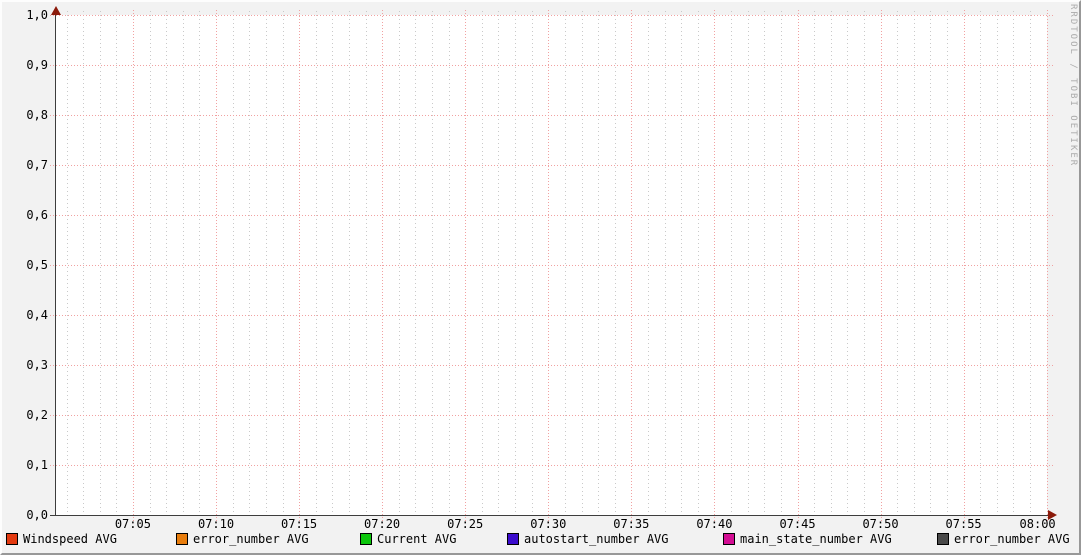  I want to click on legend-item: Windspeed AVG, so click(61, 539).